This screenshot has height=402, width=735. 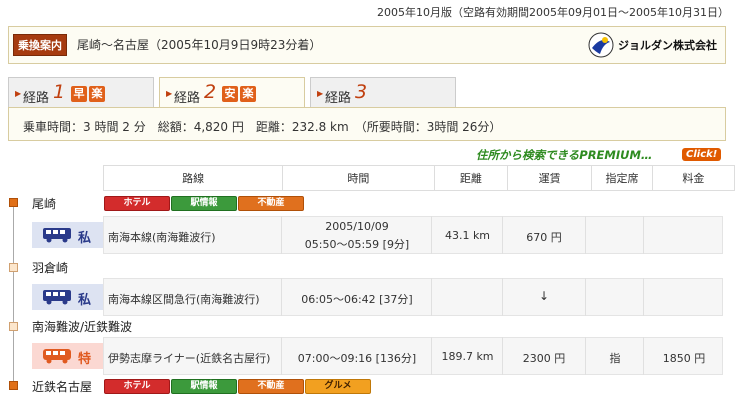 I want to click on train-icon, so click(x=57, y=356).